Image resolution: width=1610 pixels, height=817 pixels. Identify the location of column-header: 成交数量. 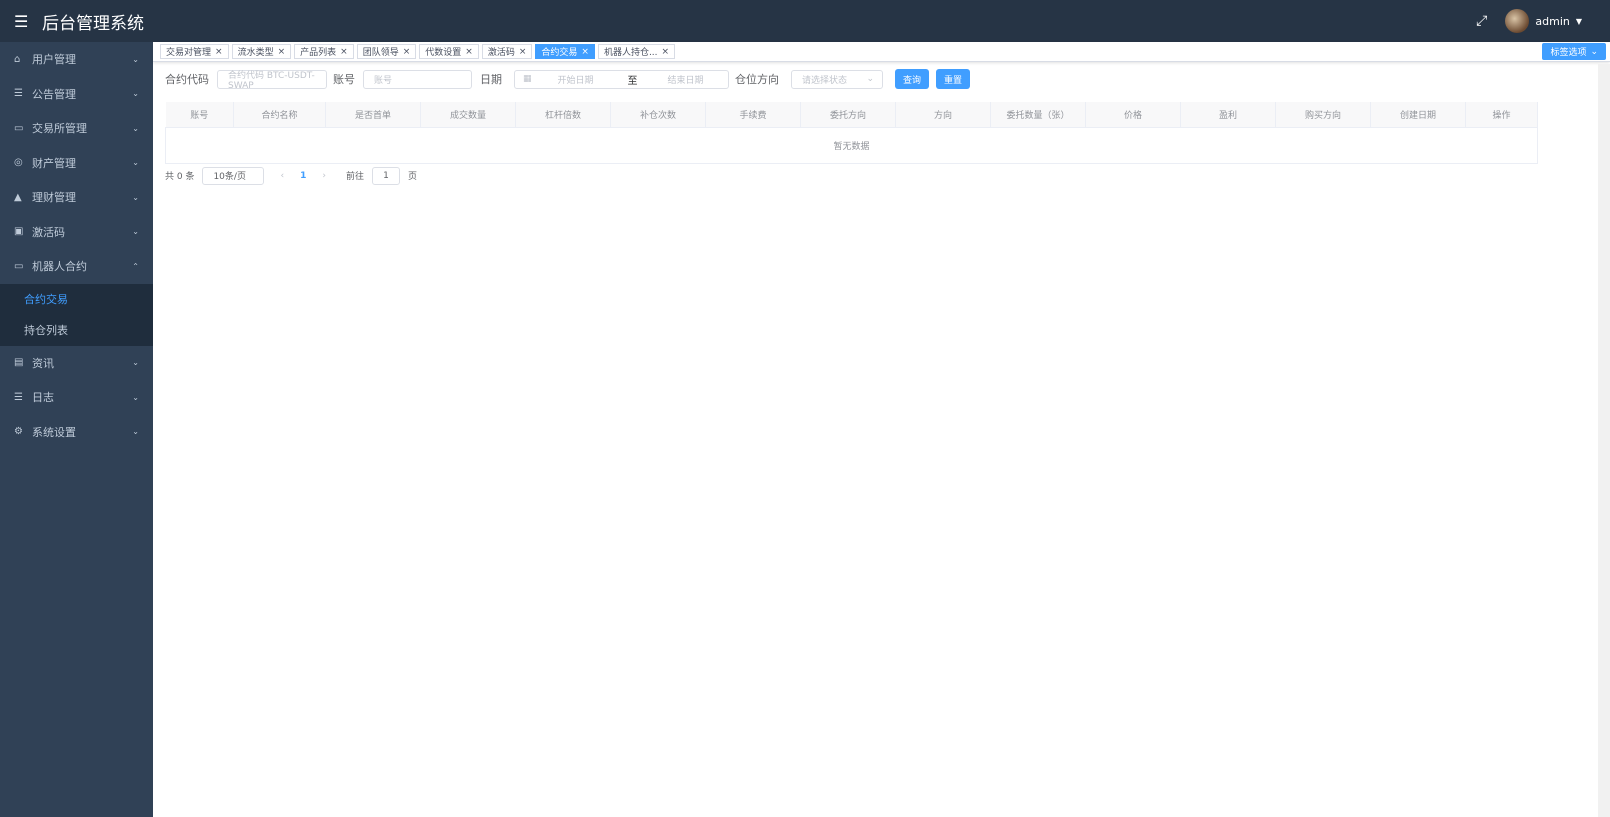
(468, 115).